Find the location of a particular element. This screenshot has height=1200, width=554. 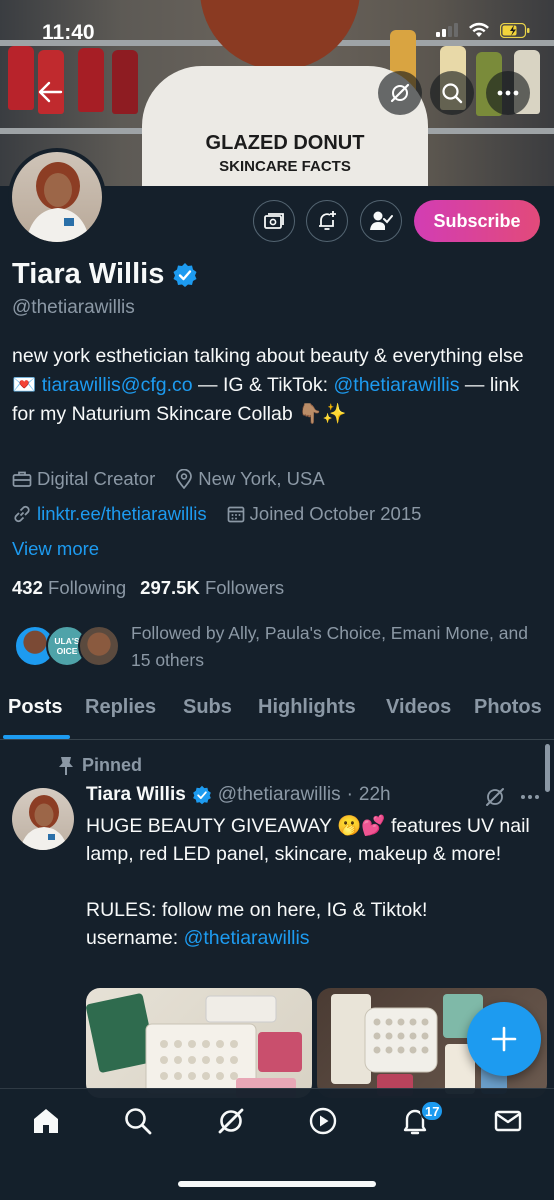

tab-replies: Replies is located at coordinates (120, 707).